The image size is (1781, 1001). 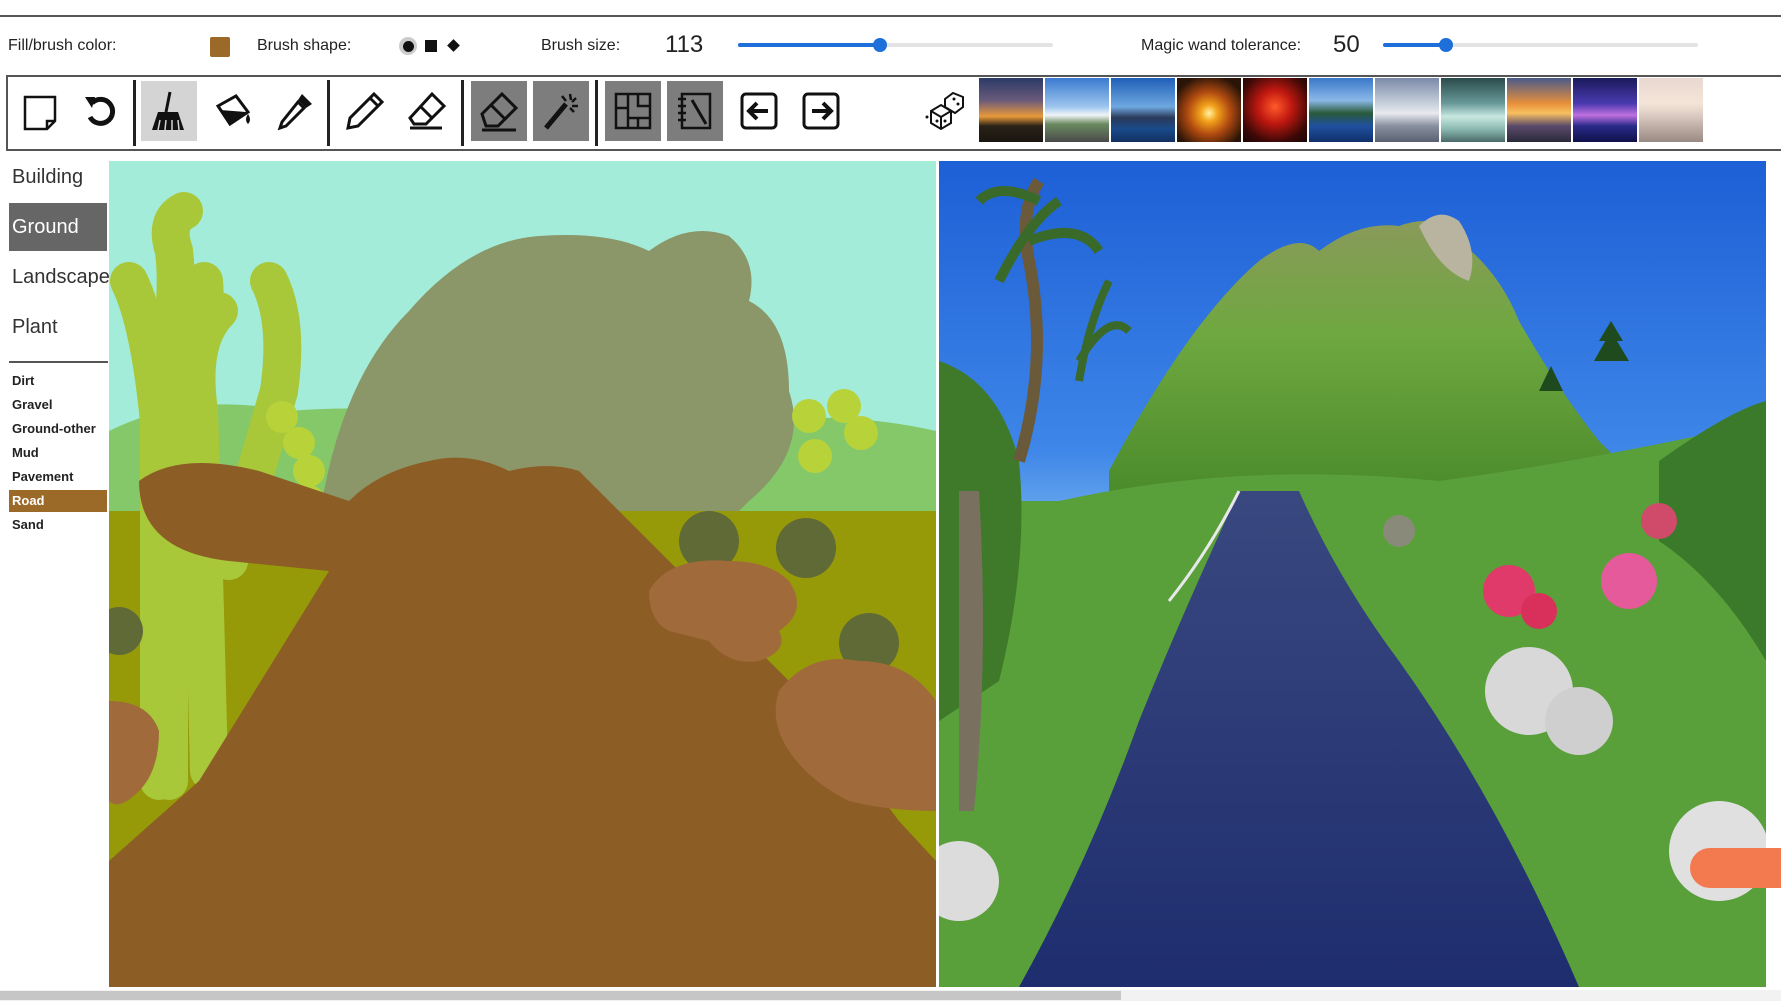 I want to click on category-building: Building, so click(x=58, y=177).